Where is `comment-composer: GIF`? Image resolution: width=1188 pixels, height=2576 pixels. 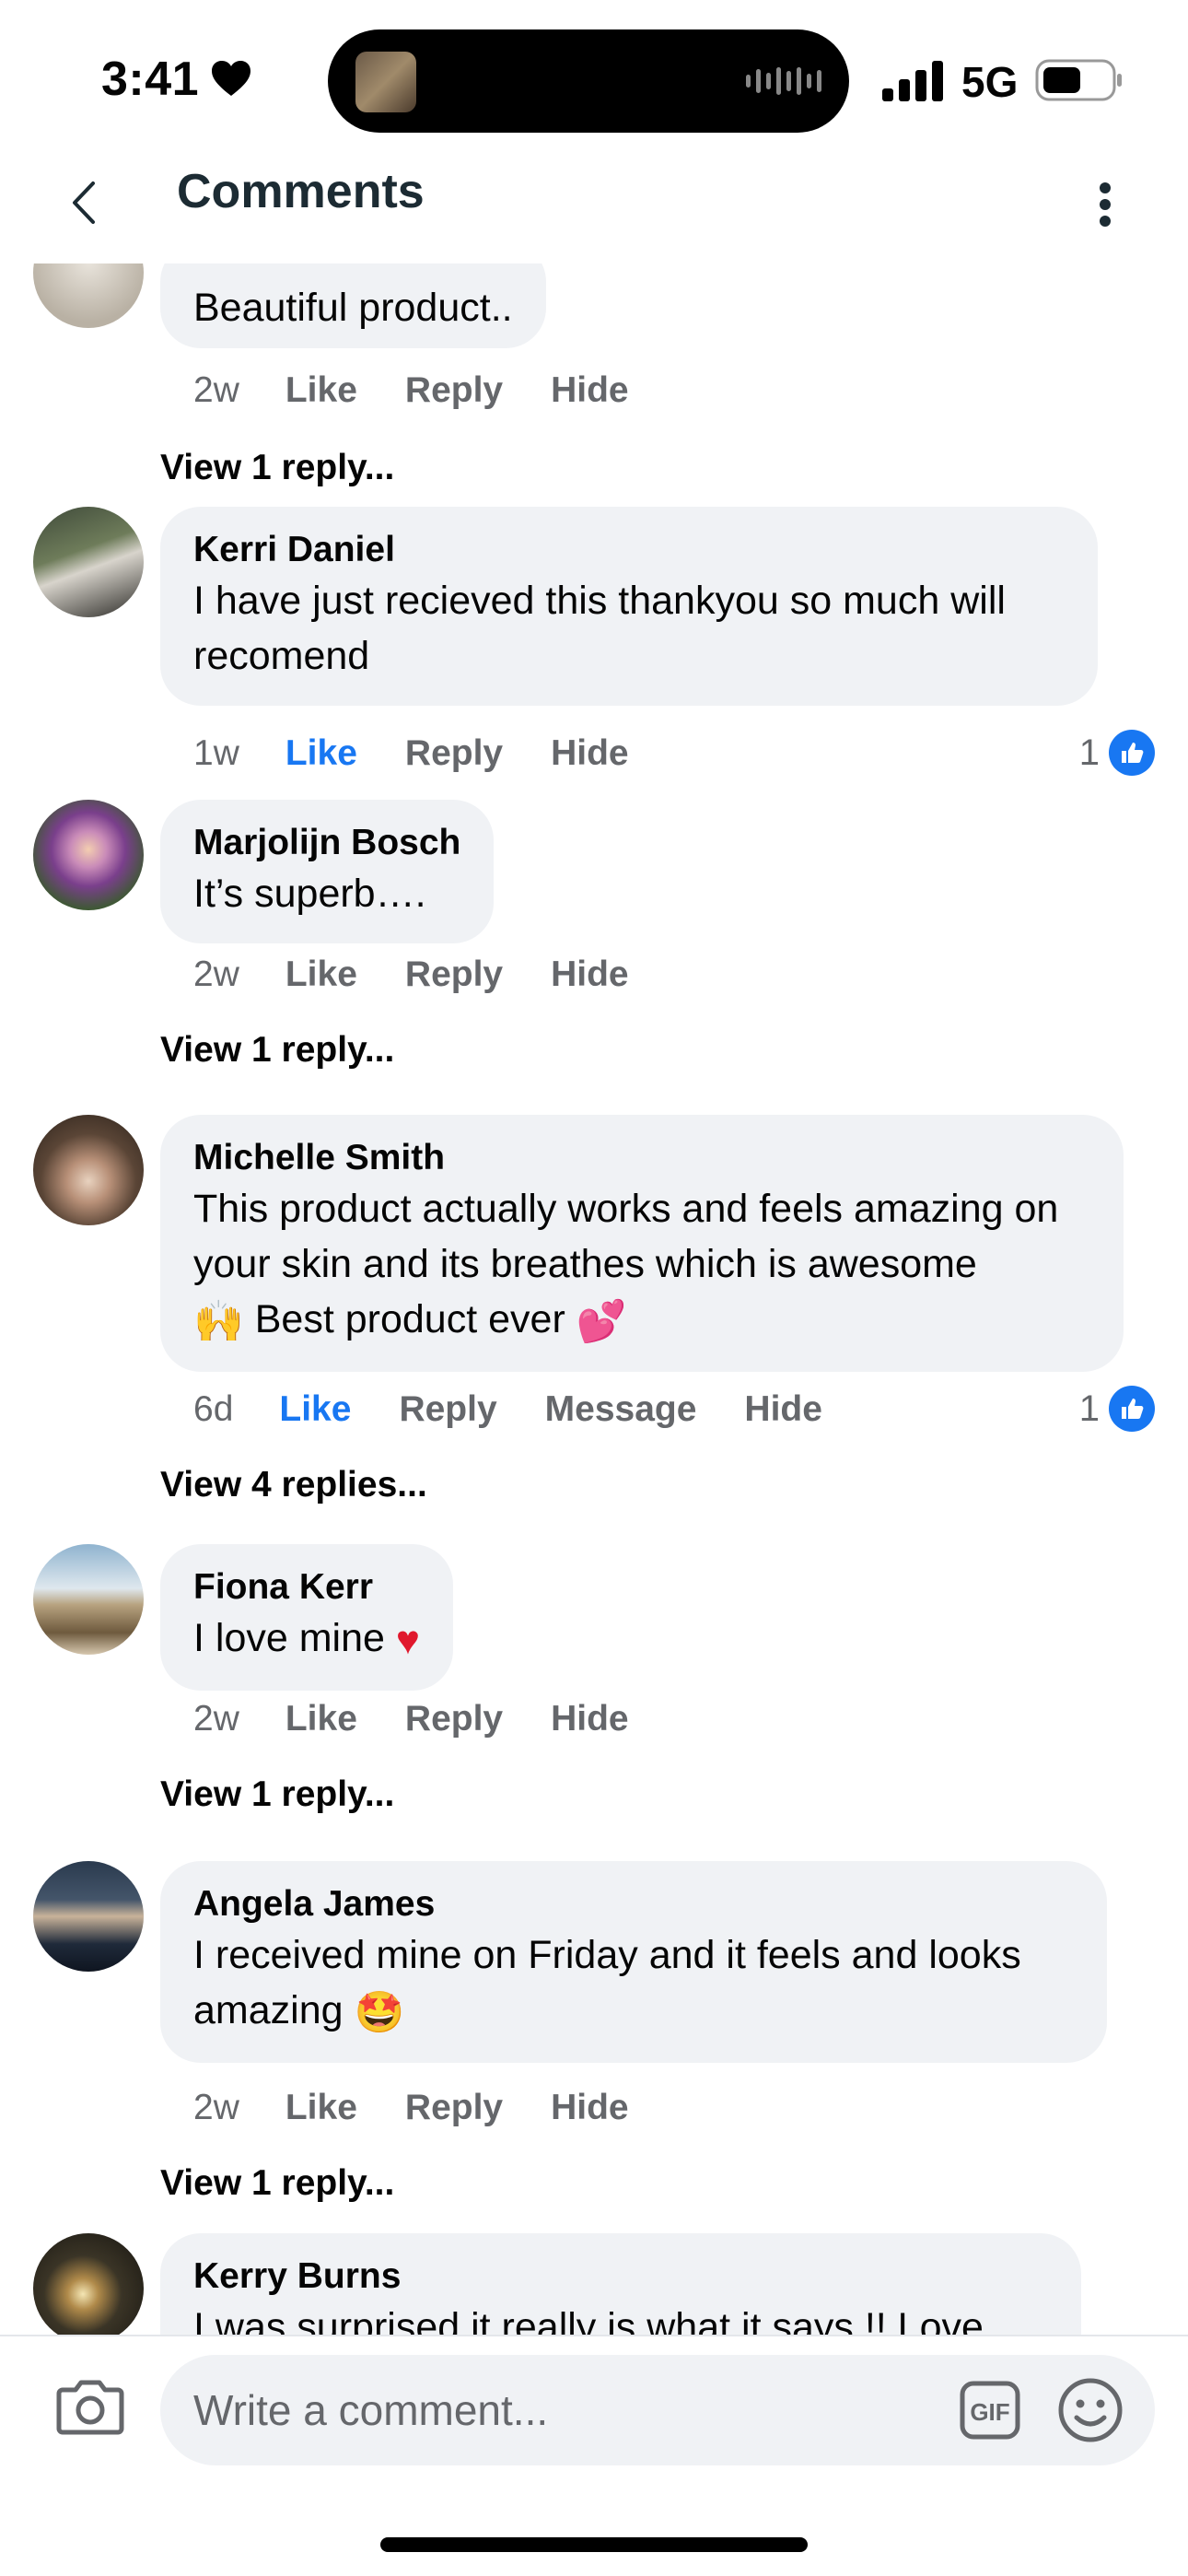 comment-composer: GIF is located at coordinates (594, 2404).